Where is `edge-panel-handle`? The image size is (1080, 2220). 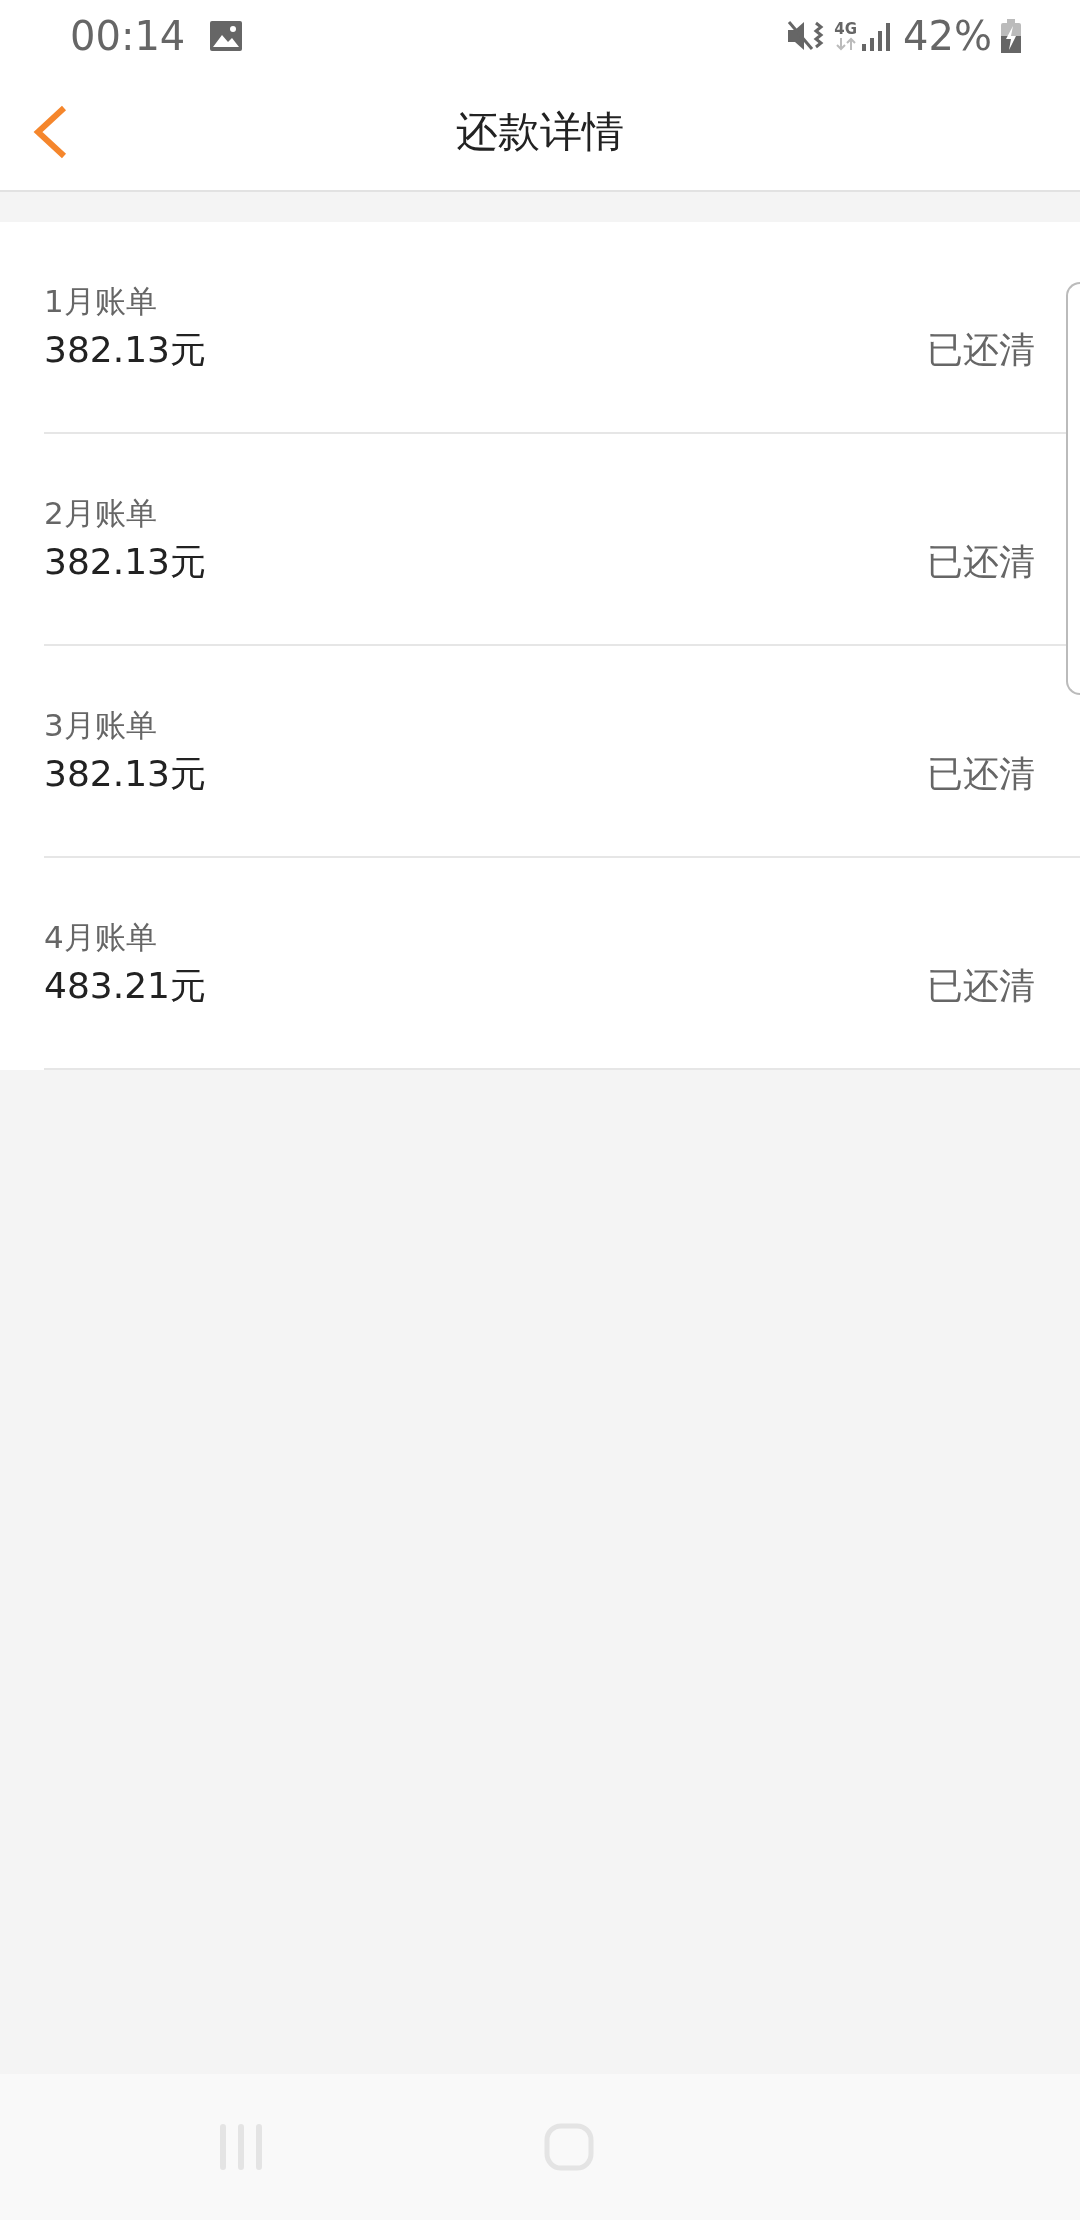 edge-panel-handle is located at coordinates (1073, 488).